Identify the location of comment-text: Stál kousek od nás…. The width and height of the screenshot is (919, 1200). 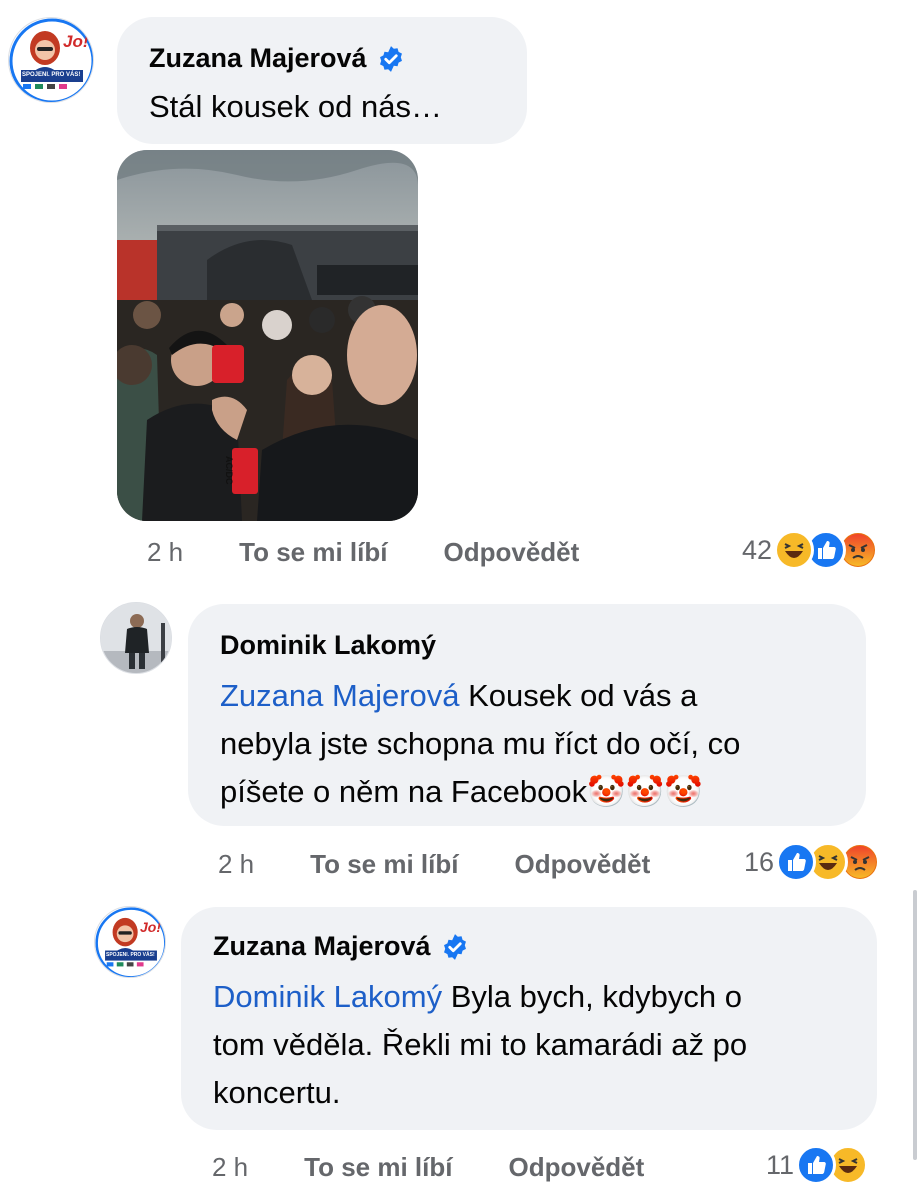
(295, 106).